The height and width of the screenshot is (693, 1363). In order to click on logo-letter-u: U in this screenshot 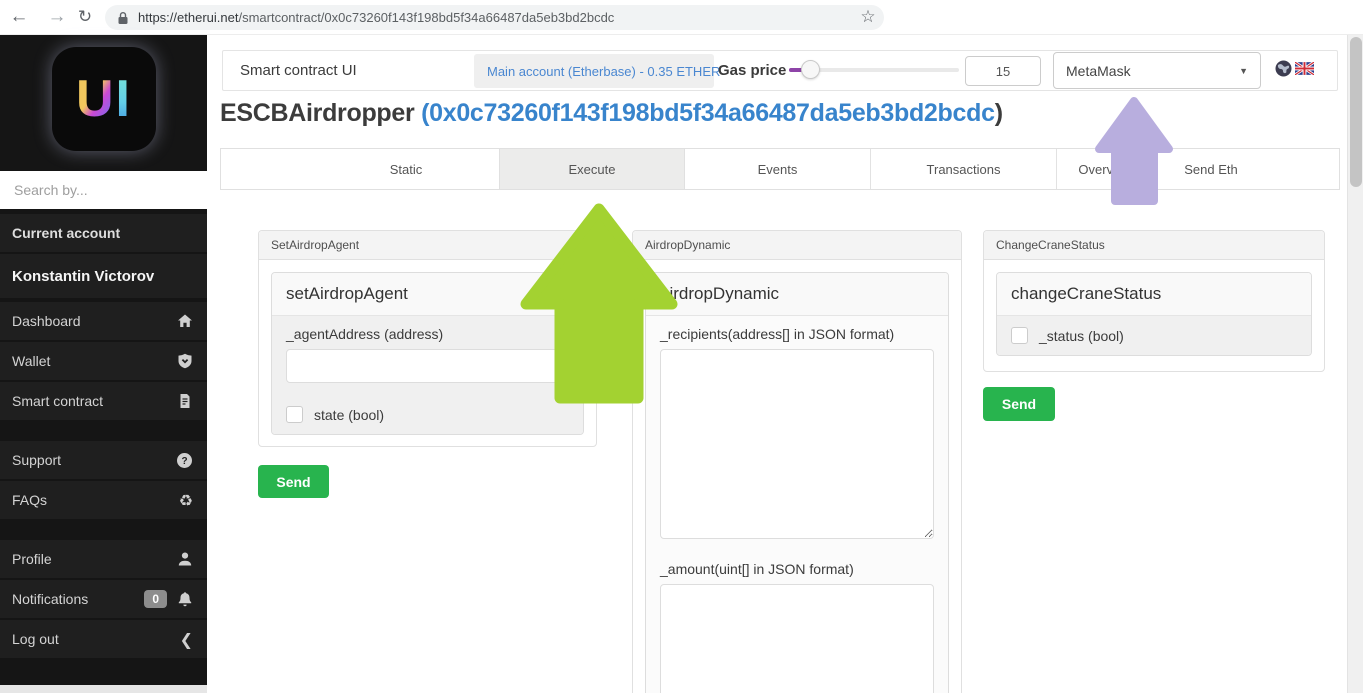, I will do `click(95, 99)`.